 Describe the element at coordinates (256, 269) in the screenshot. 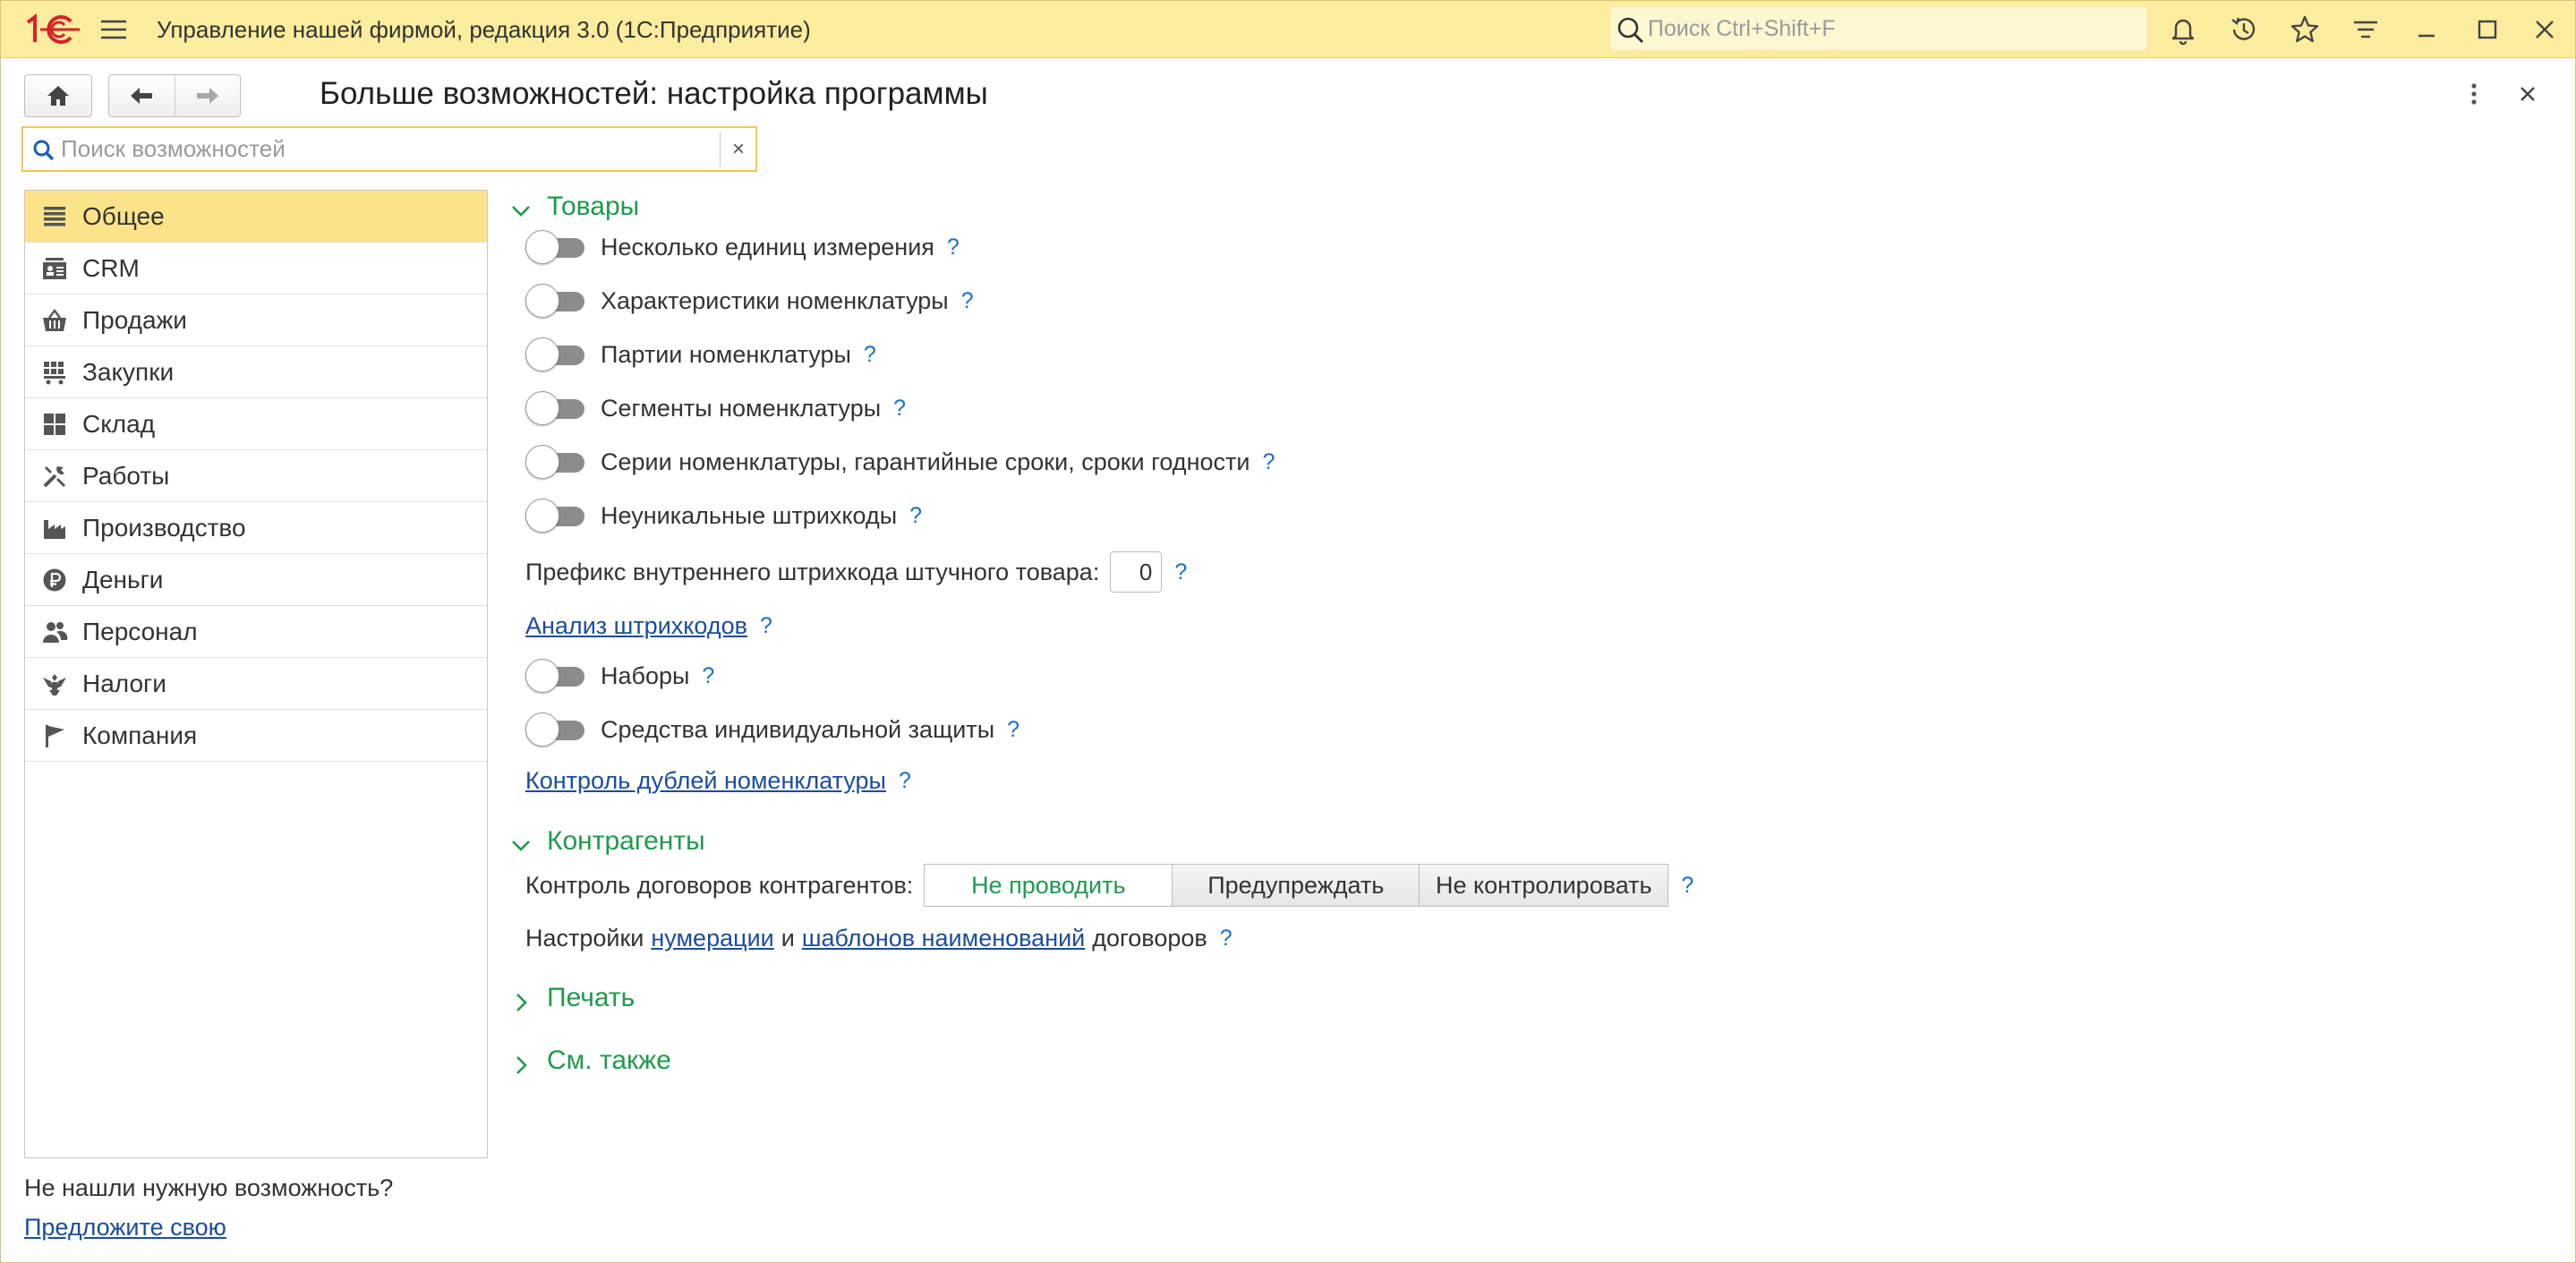

I see `sidebar-item-crm: CRM` at that location.